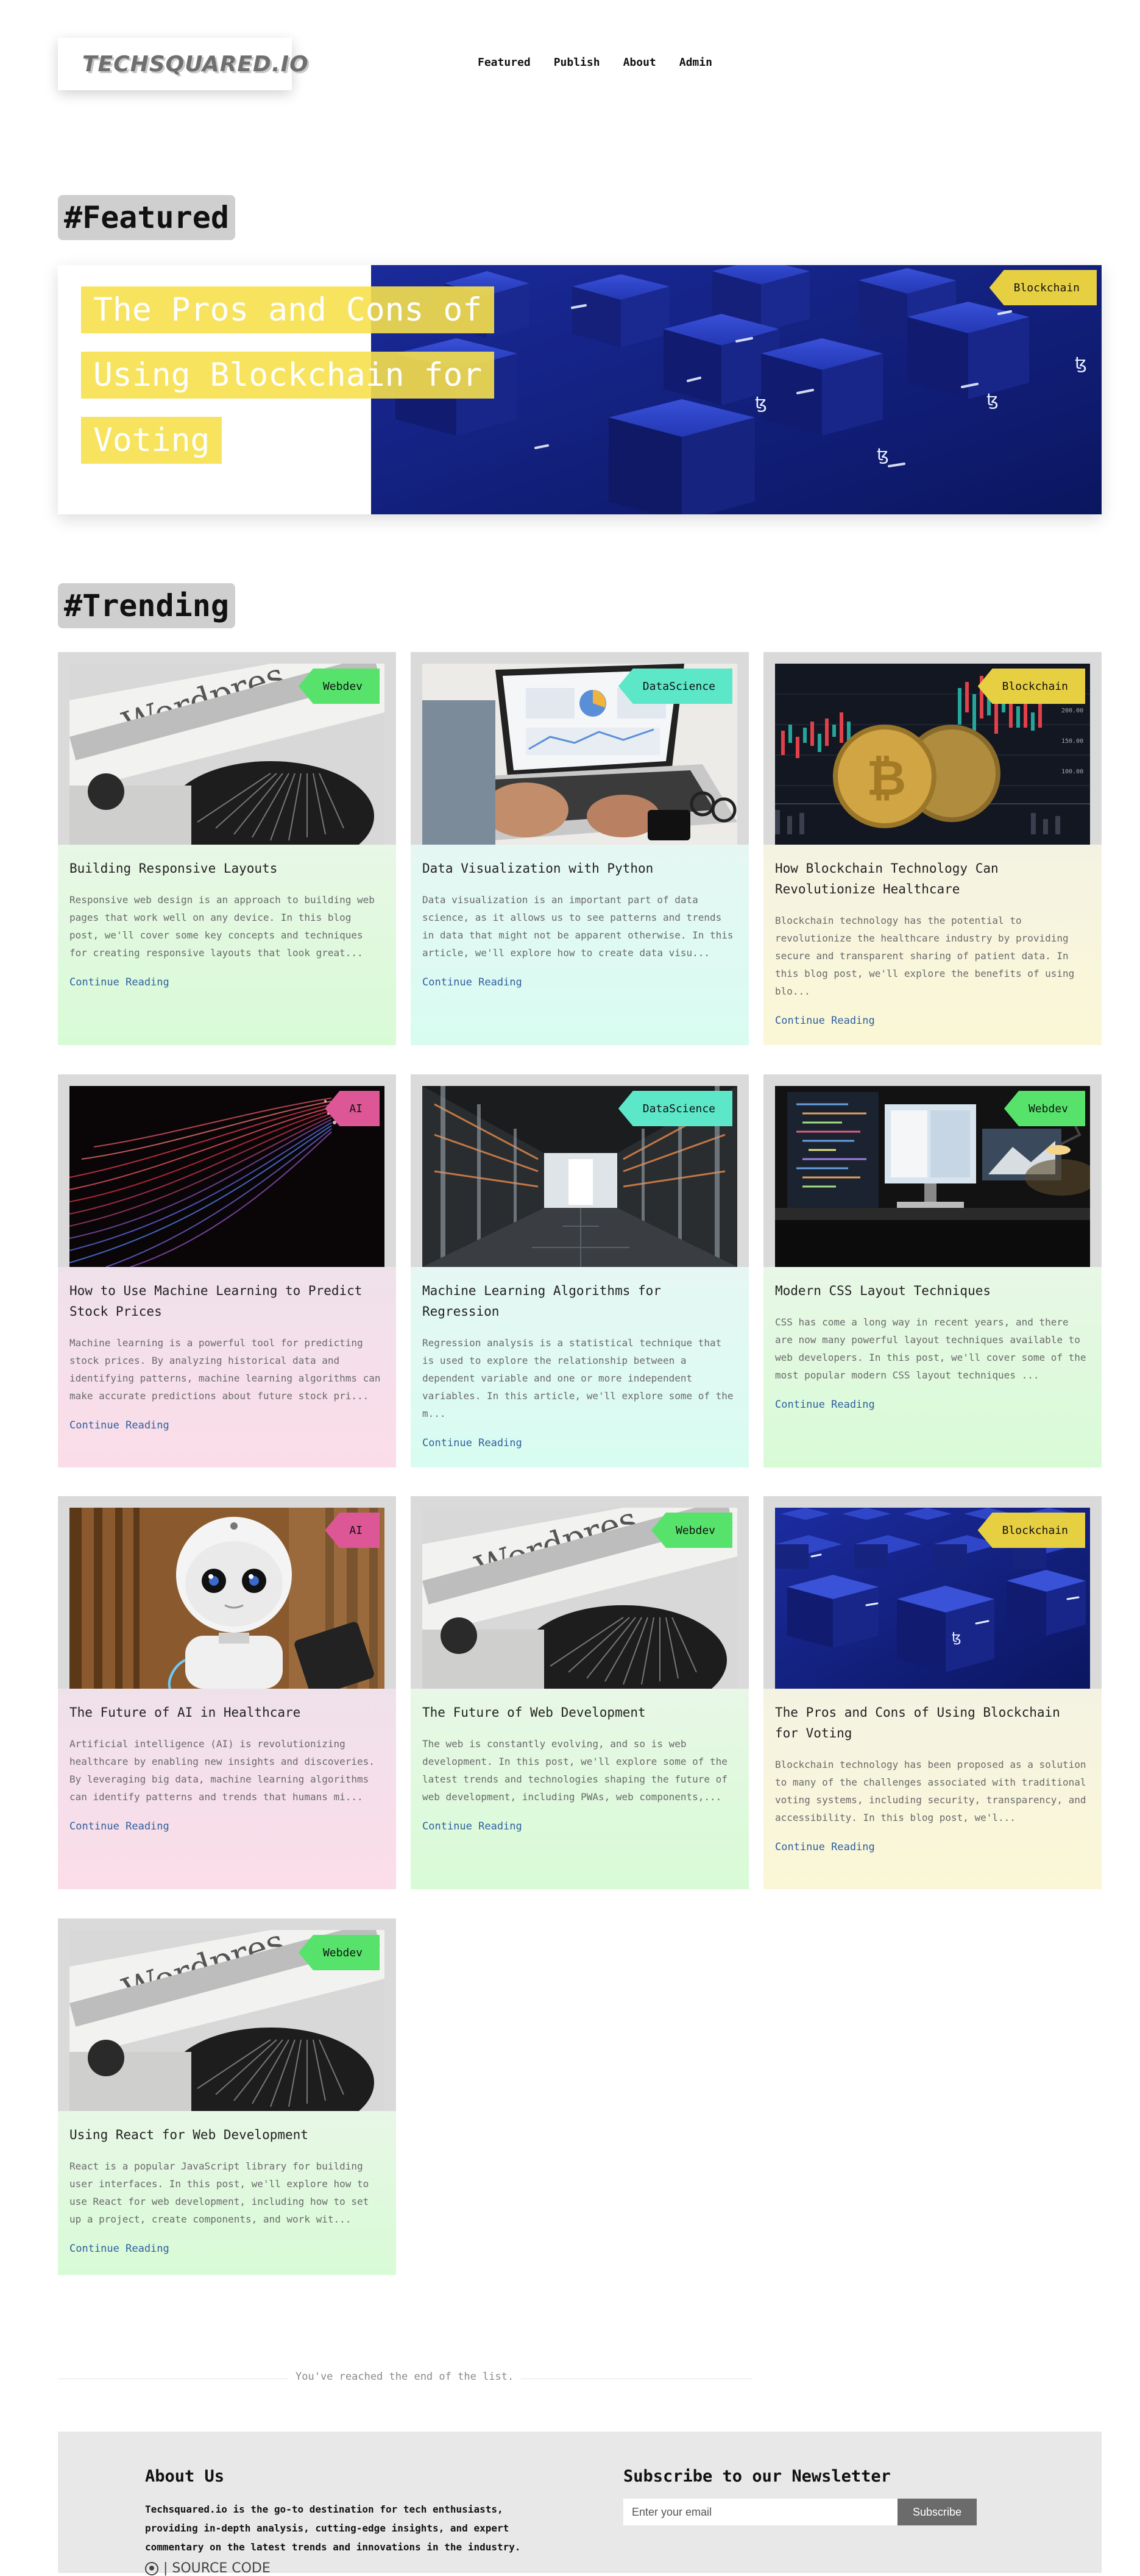  I want to click on source-code-label: | SOURCE CODE, so click(217, 2569).